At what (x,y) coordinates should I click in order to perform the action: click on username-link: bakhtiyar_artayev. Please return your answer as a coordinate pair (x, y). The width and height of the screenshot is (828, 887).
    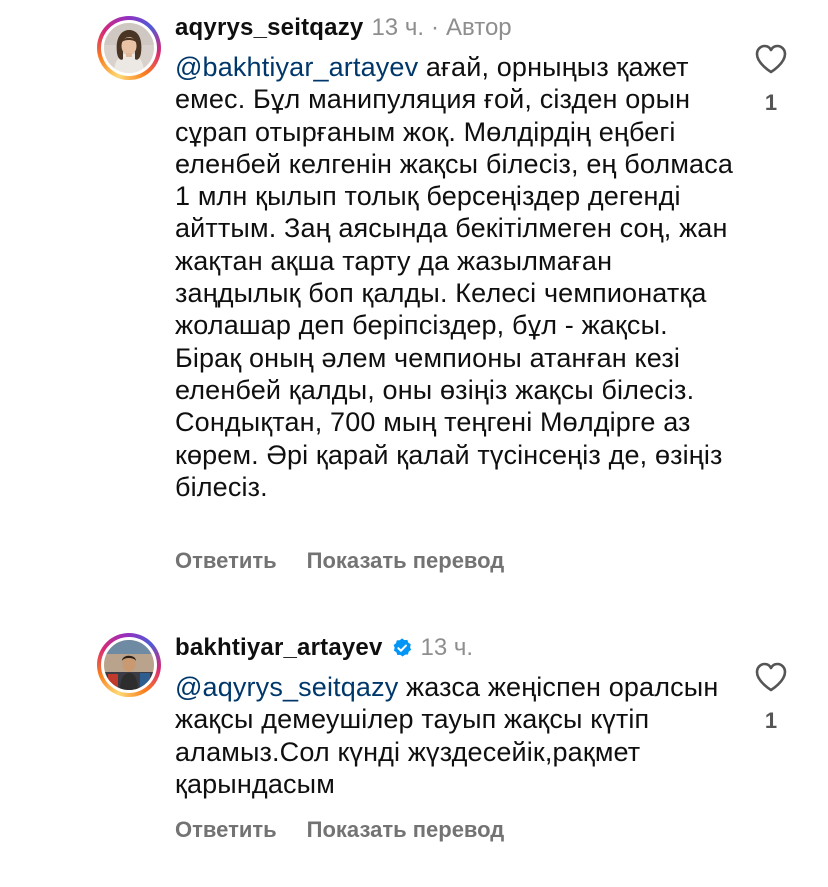
    Looking at the image, I should click on (279, 648).